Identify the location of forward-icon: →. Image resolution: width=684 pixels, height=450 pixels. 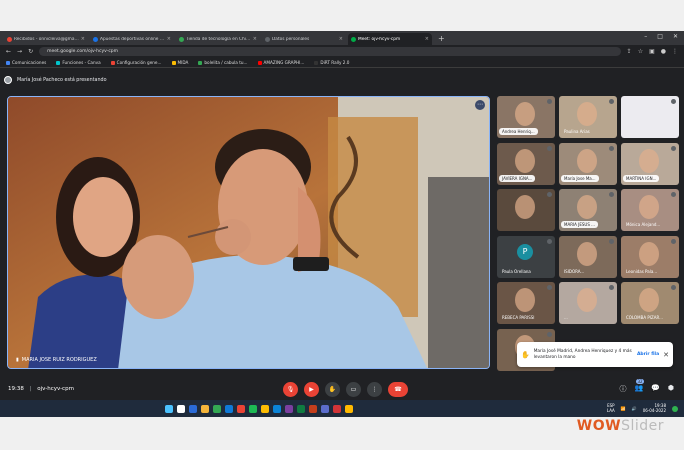
(19, 51).